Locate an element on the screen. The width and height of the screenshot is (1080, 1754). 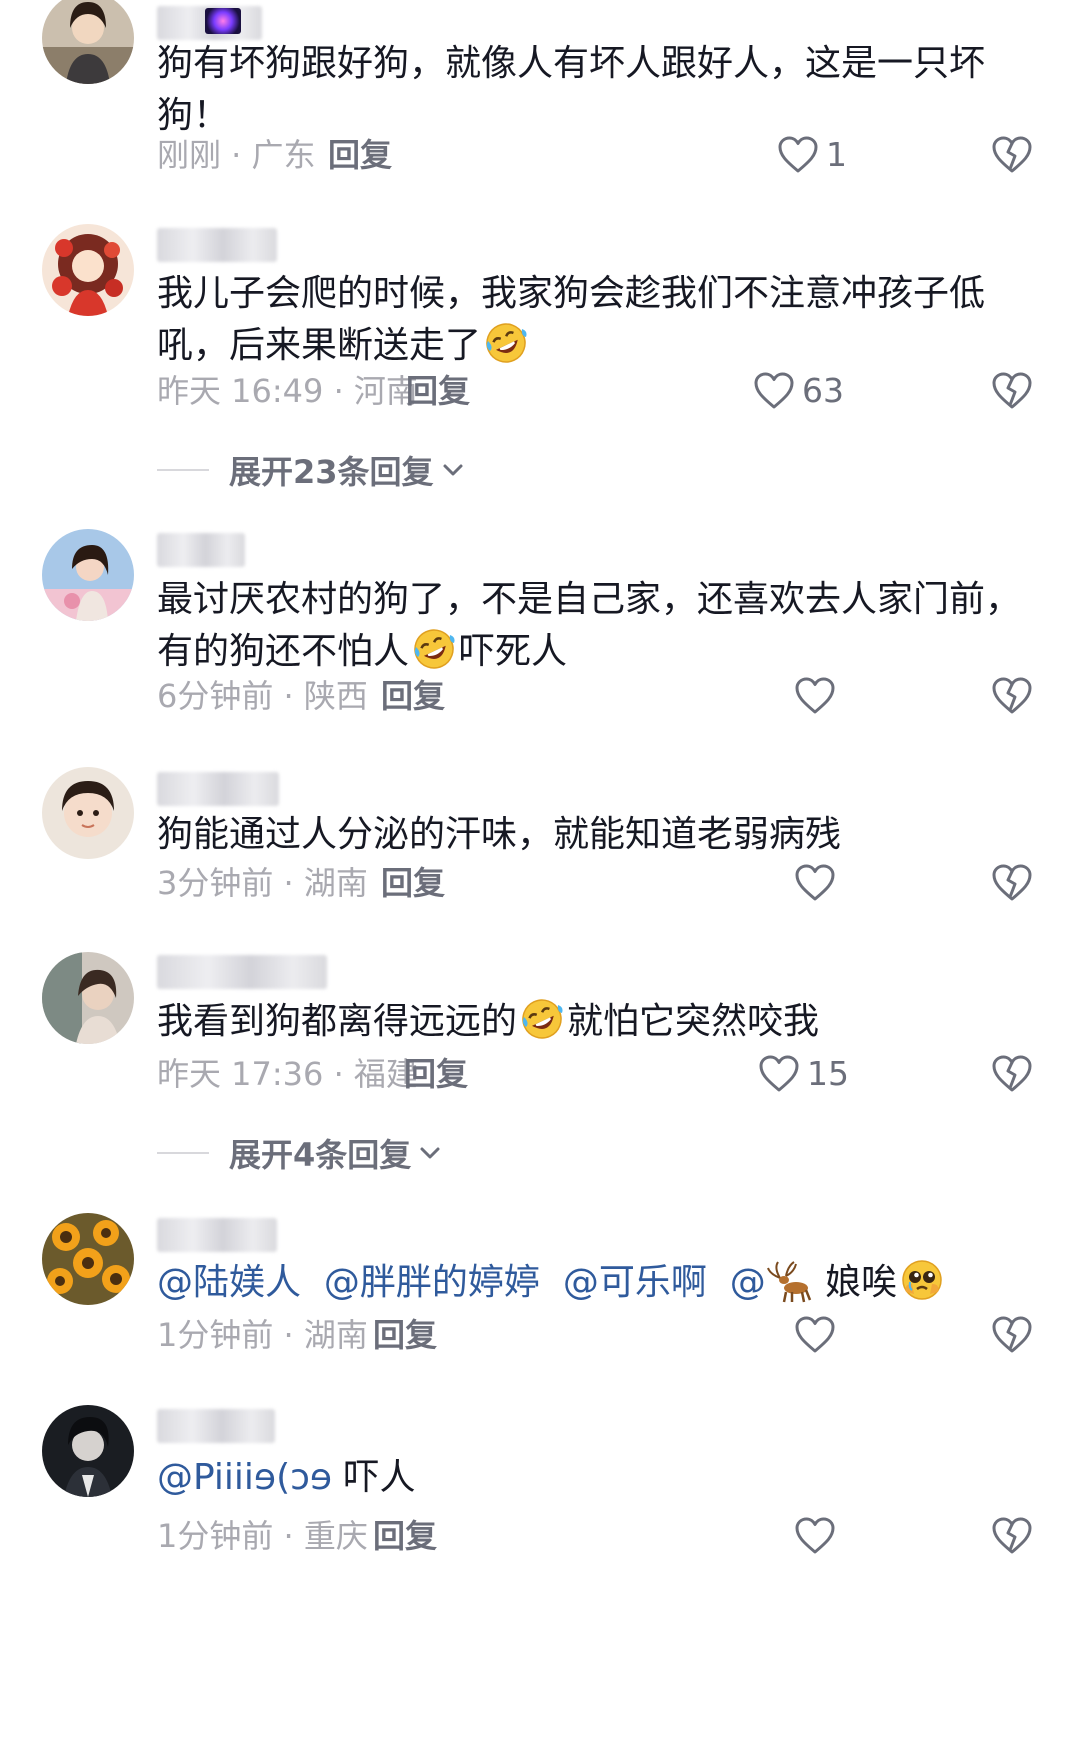
like-count: 63 is located at coordinates (823, 390).